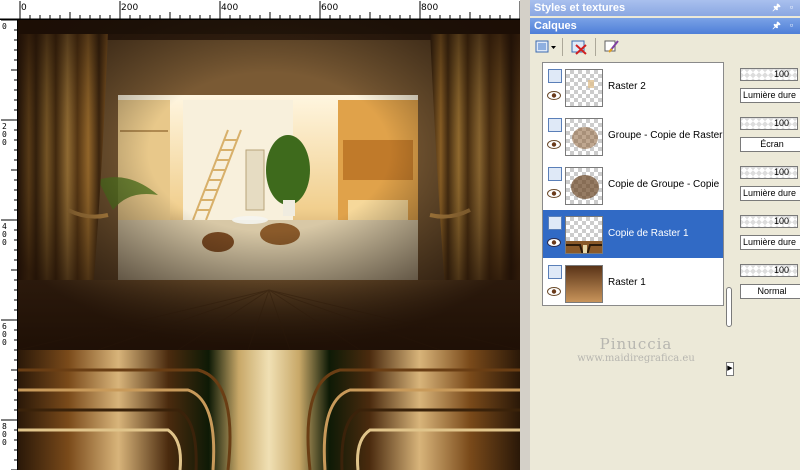 The image size is (800, 470). Describe the element at coordinates (768, 233) in the screenshot. I see `layer-props-copie-de-raster-1: 100 Lumière dure ▶` at that location.